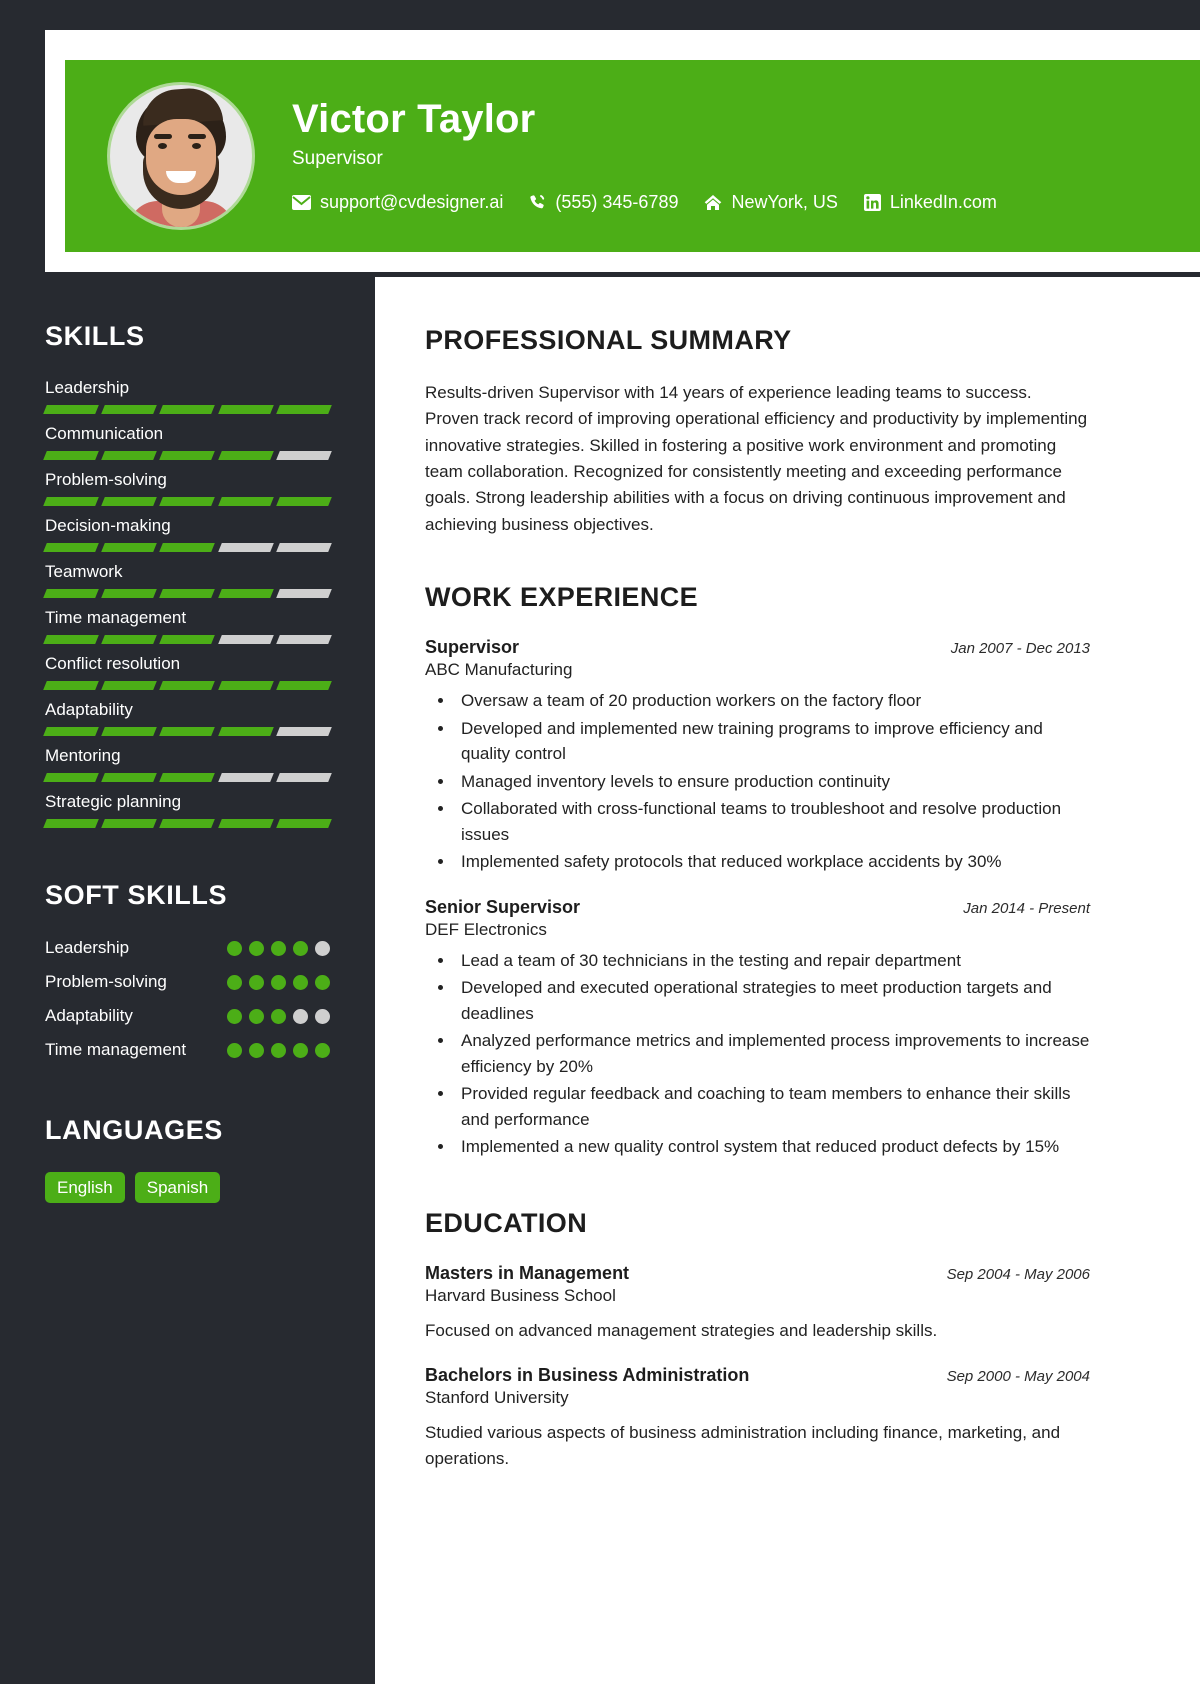  I want to click on phone-icon, so click(537, 202).